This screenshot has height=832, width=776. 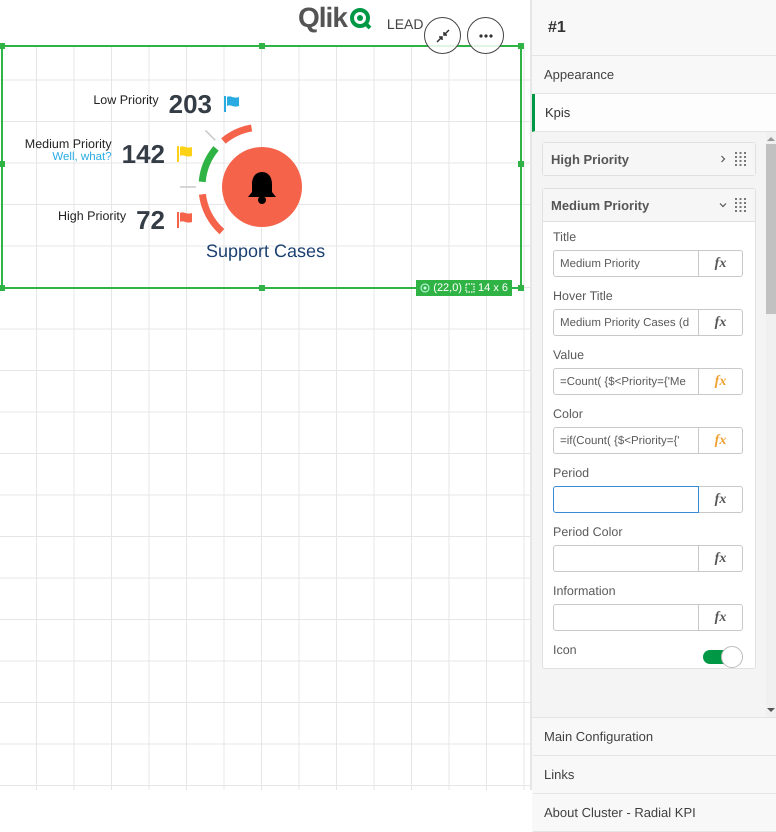 I want to click on card-title: Medium Priority, so click(x=600, y=205).